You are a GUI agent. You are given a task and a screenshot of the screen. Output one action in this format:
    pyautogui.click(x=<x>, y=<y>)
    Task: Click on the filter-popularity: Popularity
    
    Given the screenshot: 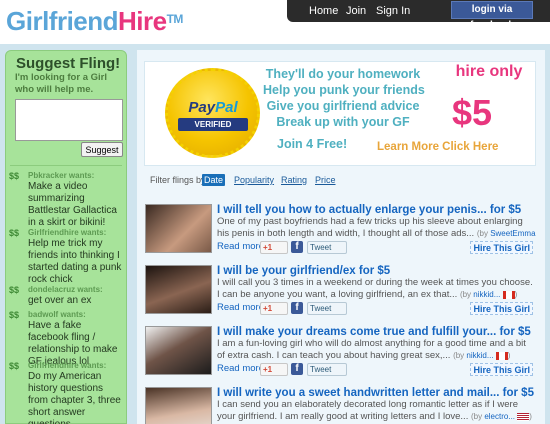 What is the action you would take?
    pyautogui.click(x=254, y=180)
    